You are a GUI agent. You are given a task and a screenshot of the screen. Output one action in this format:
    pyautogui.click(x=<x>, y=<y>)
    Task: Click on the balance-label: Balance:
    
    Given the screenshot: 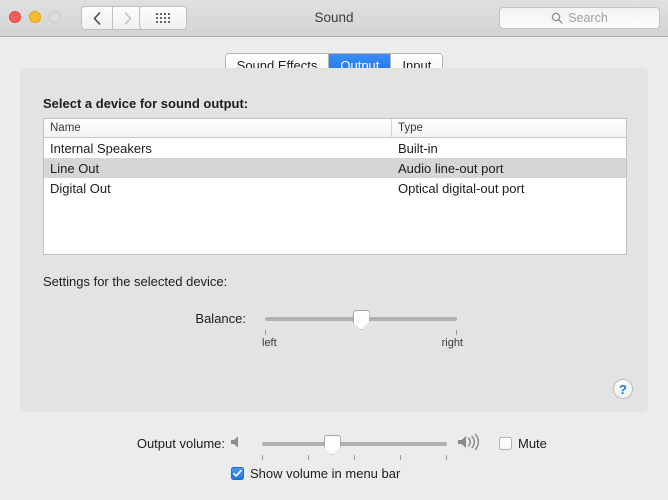 What is the action you would take?
    pyautogui.click(x=220, y=318)
    